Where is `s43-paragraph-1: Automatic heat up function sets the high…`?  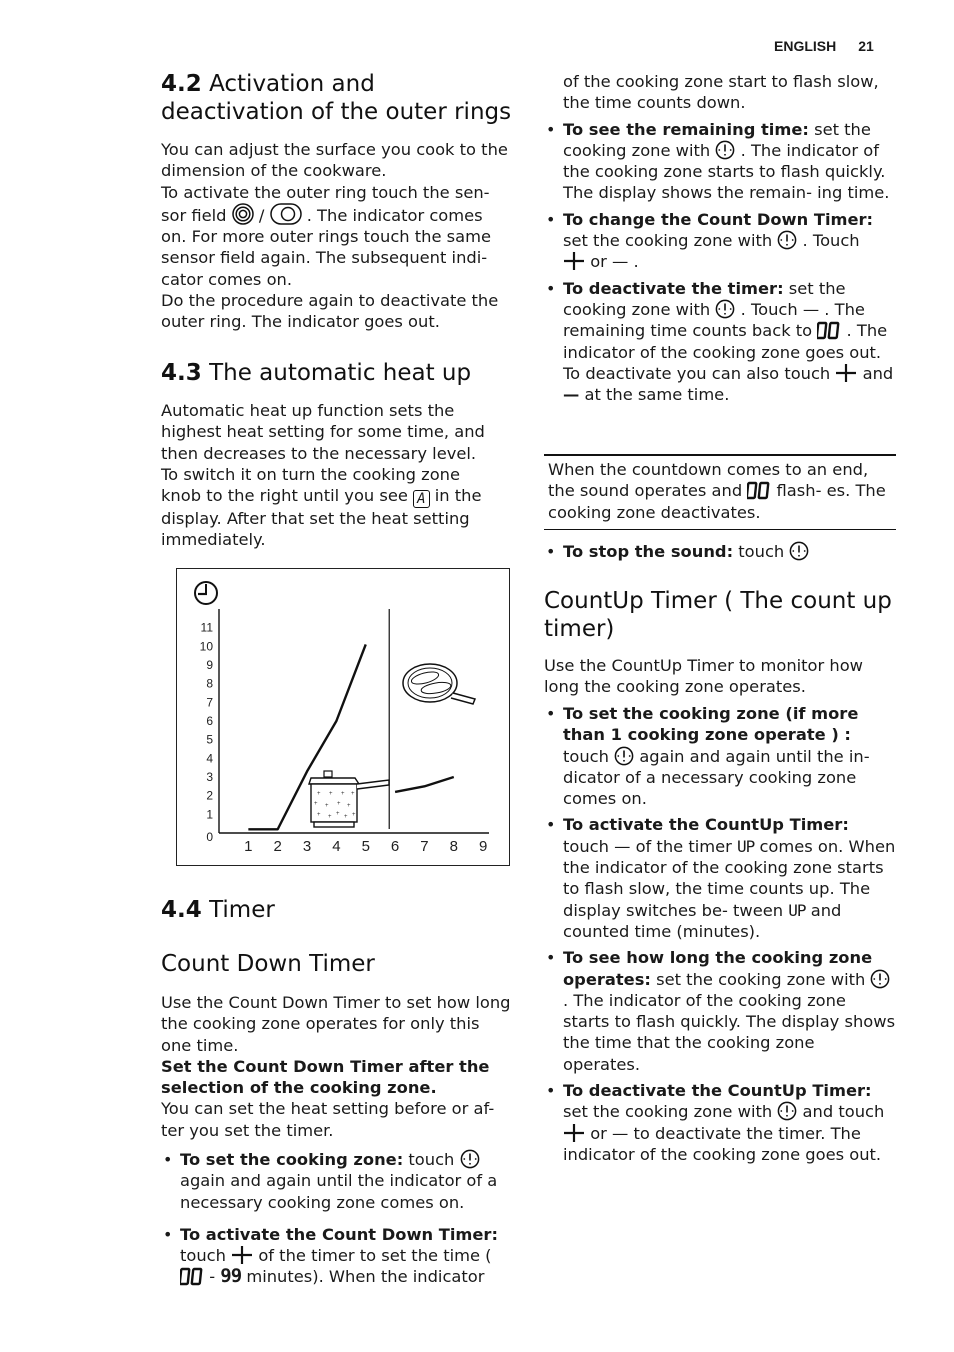 s43-paragraph-1: Automatic heat up function sets the high… is located at coordinates (323, 432).